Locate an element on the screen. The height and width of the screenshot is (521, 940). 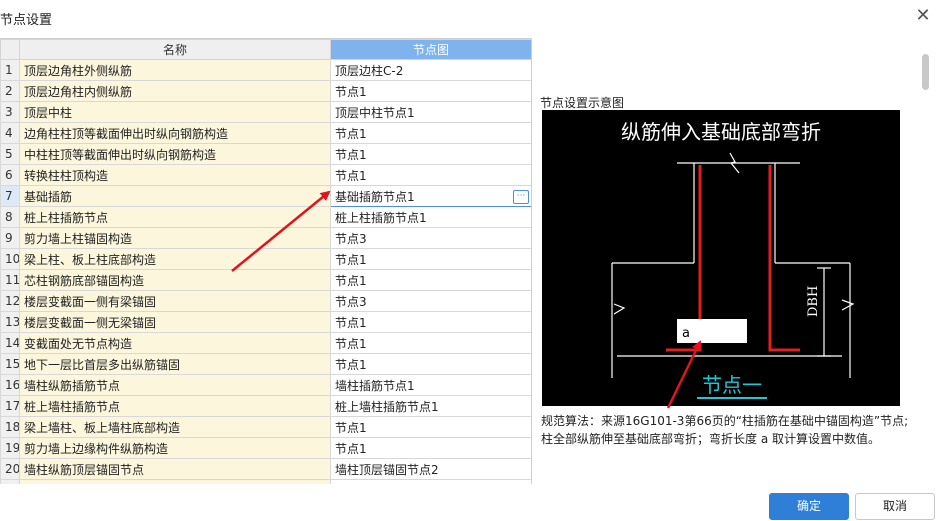
row-number-header is located at coordinates (10, 49).